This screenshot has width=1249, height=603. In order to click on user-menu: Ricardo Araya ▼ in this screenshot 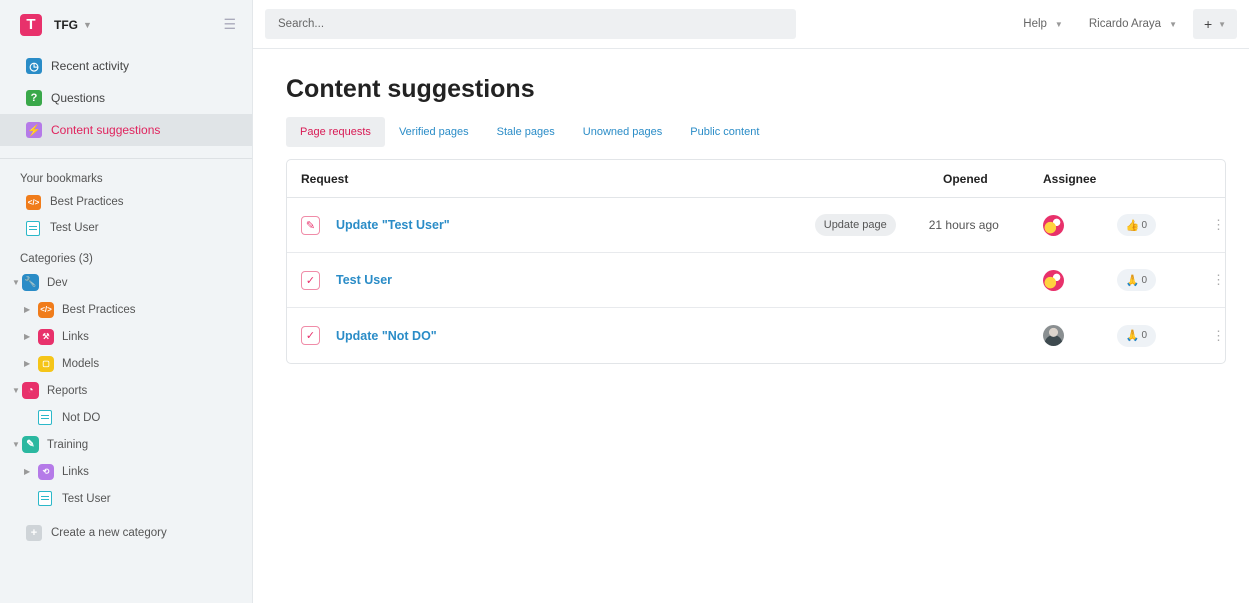, I will do `click(1133, 24)`.